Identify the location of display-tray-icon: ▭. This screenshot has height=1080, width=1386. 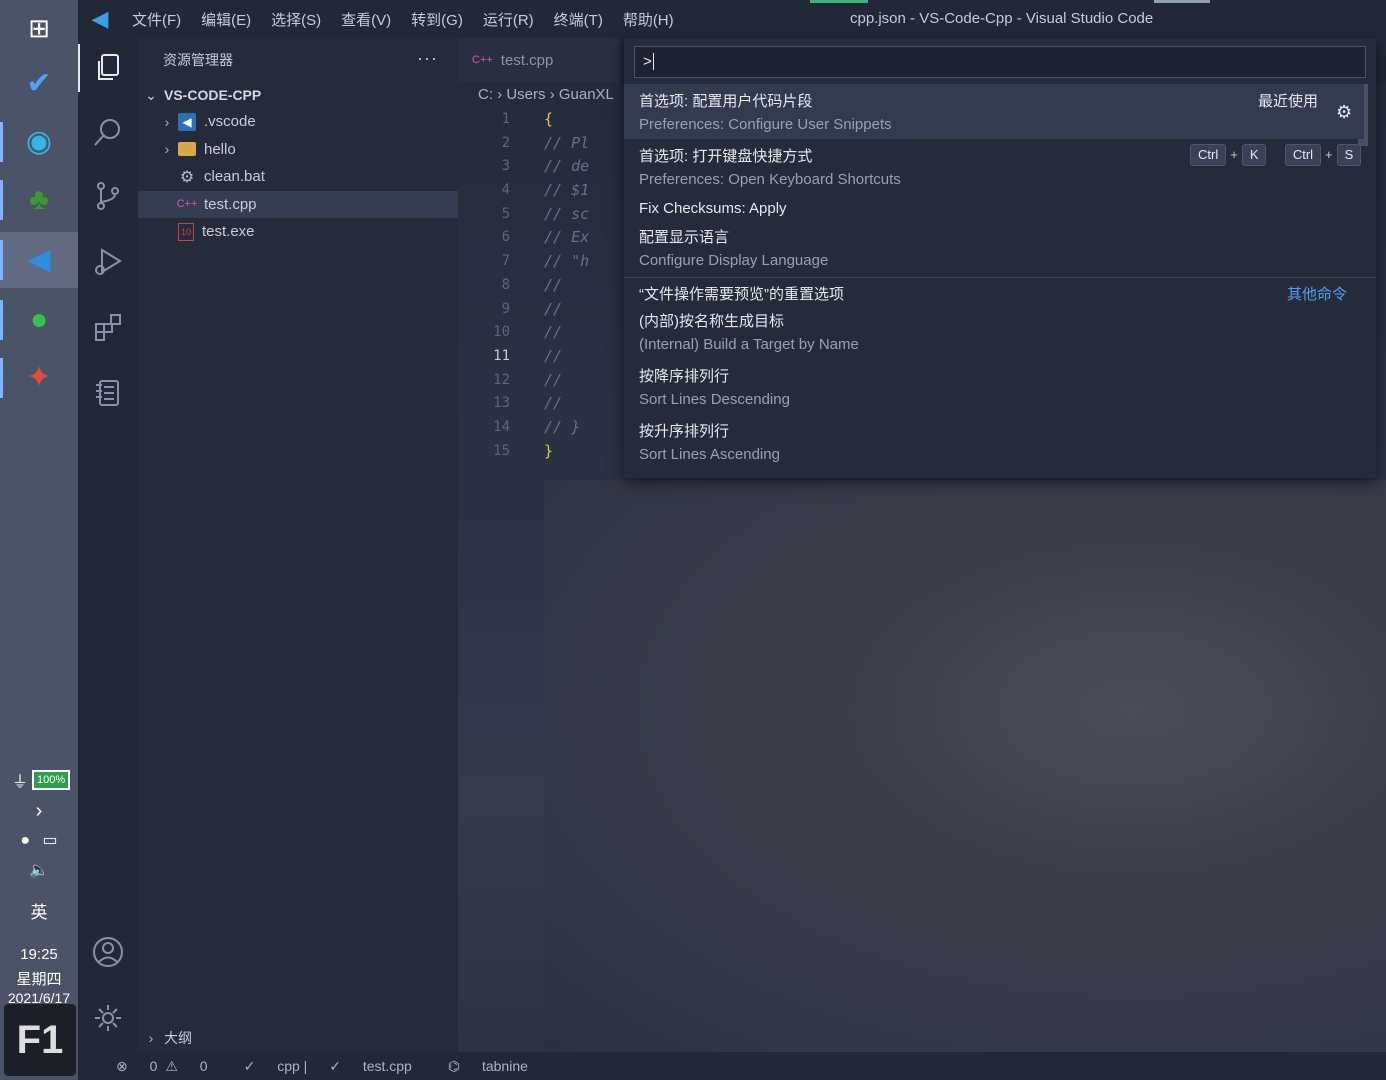
(50, 840).